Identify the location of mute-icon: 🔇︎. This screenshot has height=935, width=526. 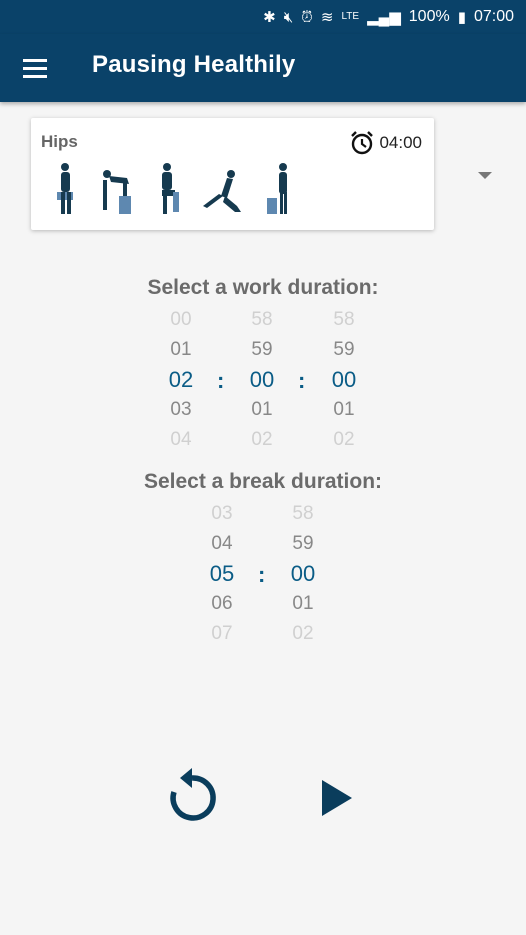
(288, 17).